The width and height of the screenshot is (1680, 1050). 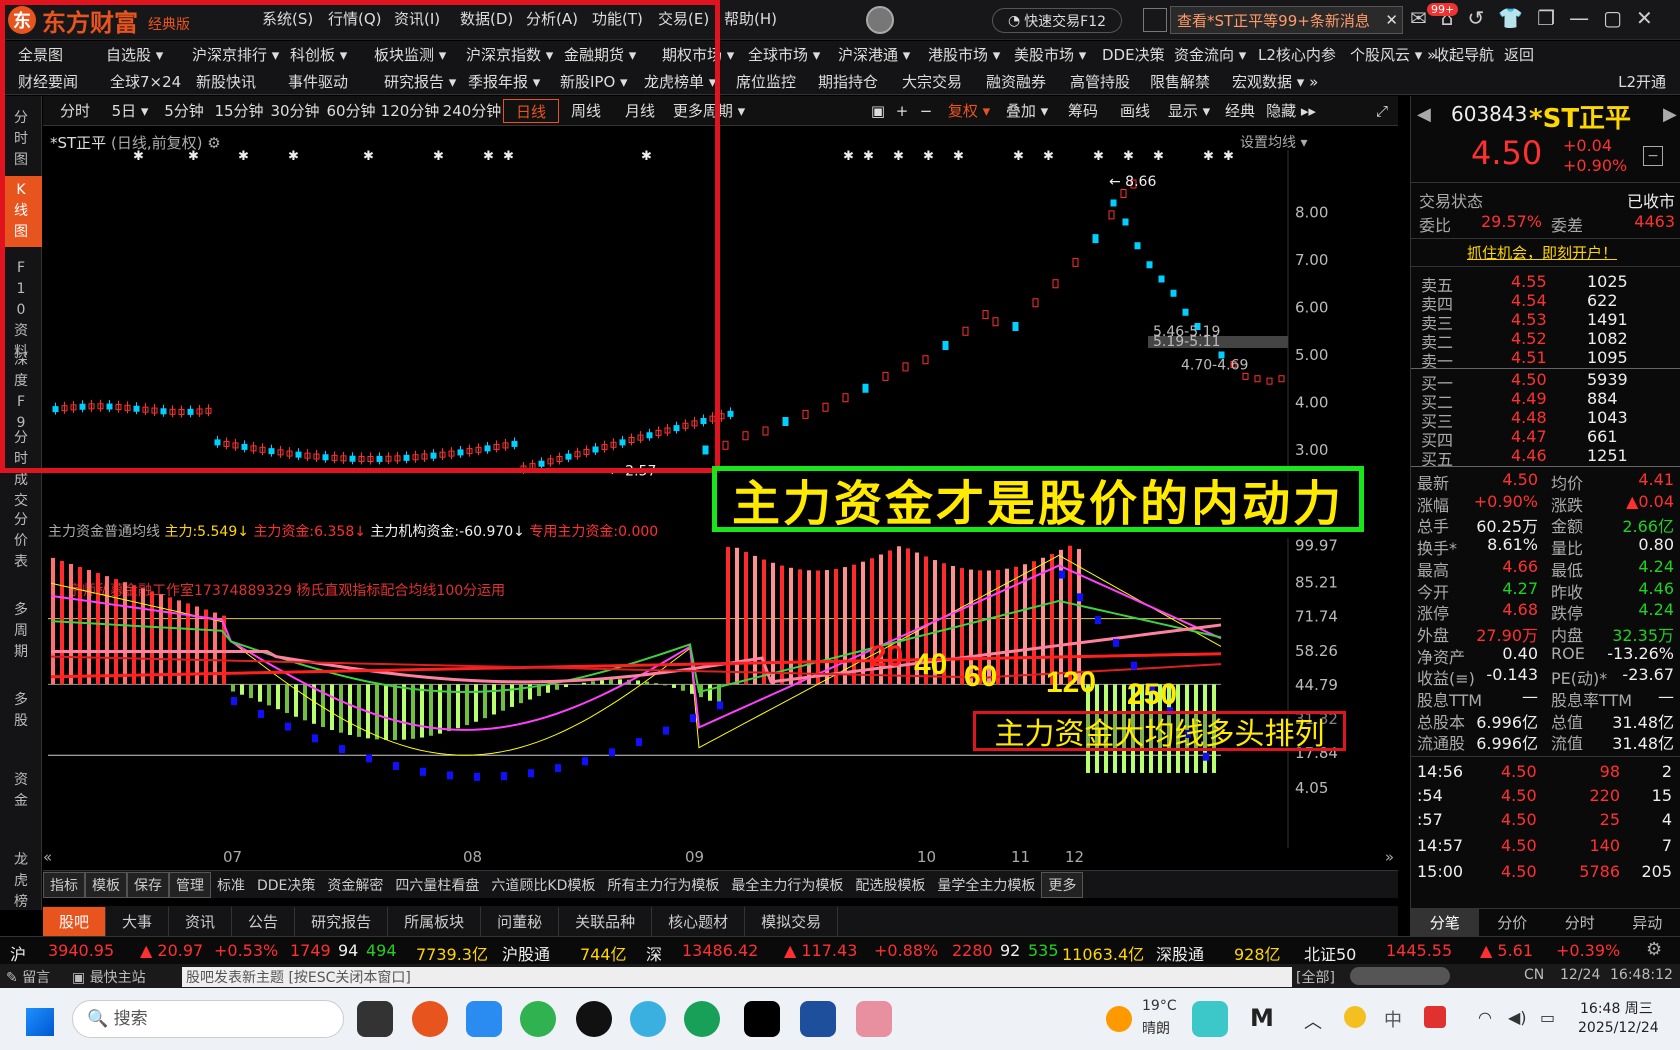 I want to click on nav-item: 事件驱动, so click(x=336, y=81).